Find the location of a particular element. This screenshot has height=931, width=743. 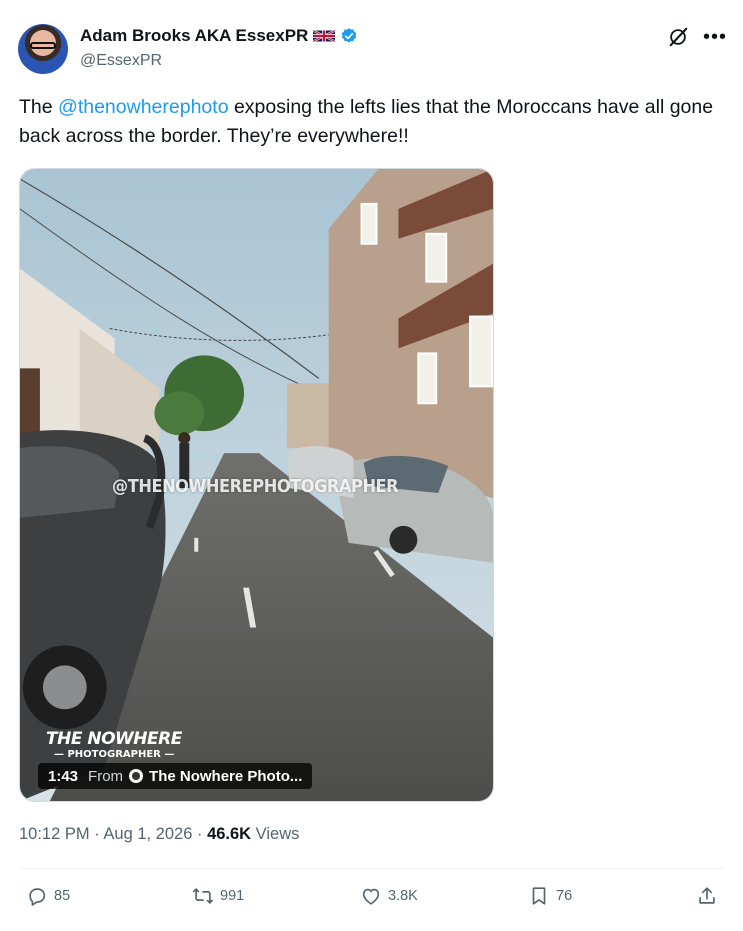

video-watermark: @THENOWHEREPHOTOGRAPHER is located at coordinates (255, 486).